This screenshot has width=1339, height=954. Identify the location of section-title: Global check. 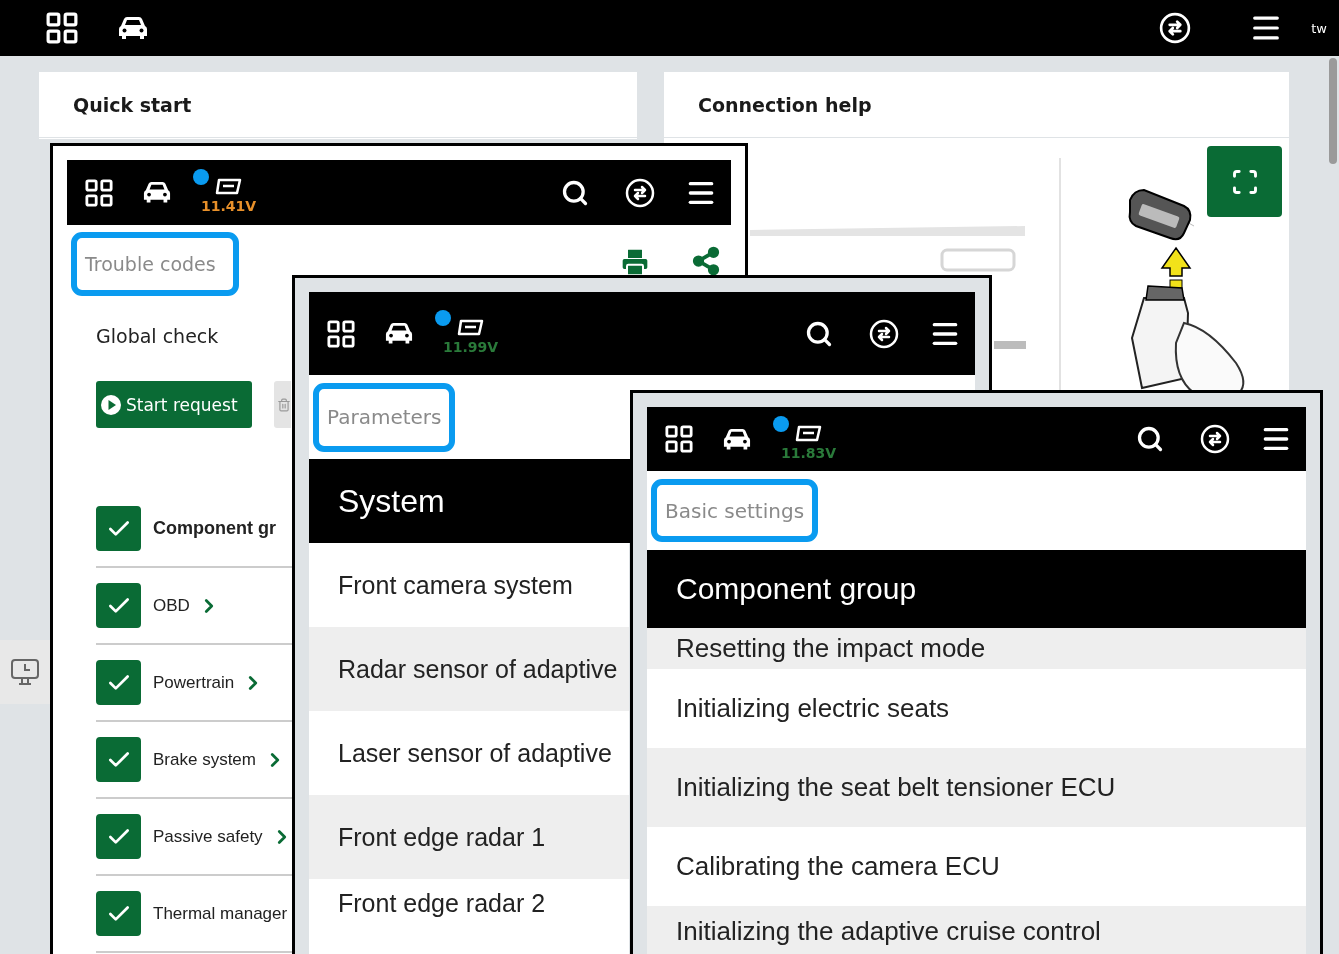
(157, 336).